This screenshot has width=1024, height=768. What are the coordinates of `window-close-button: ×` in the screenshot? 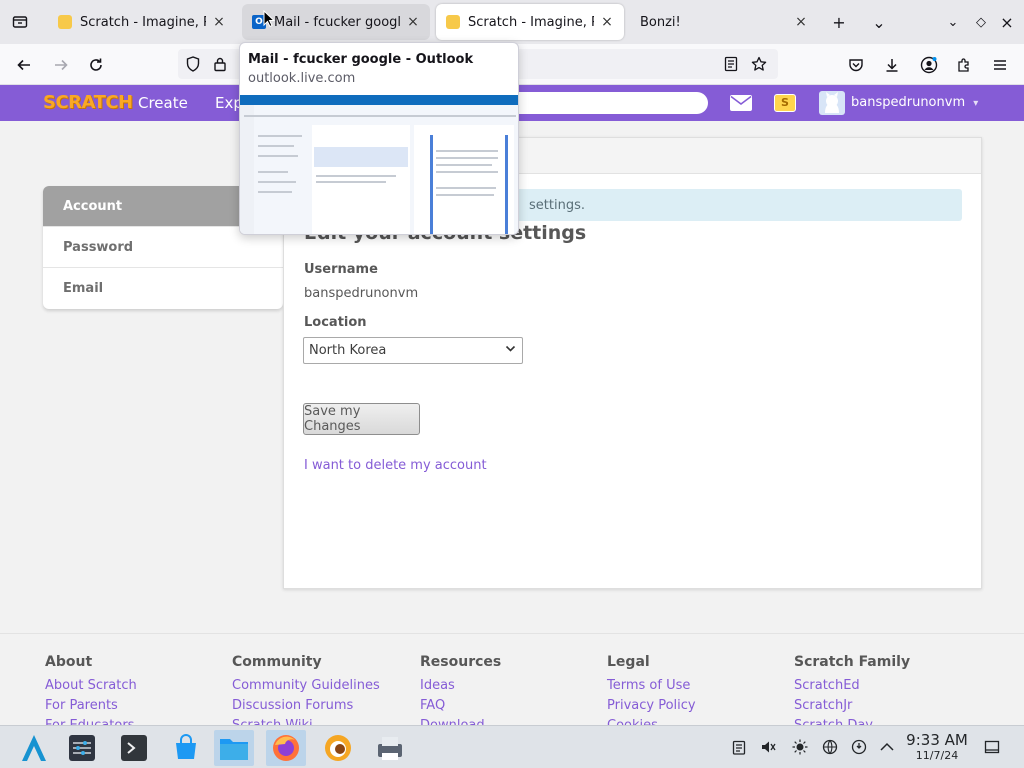 It's located at (1007, 22).